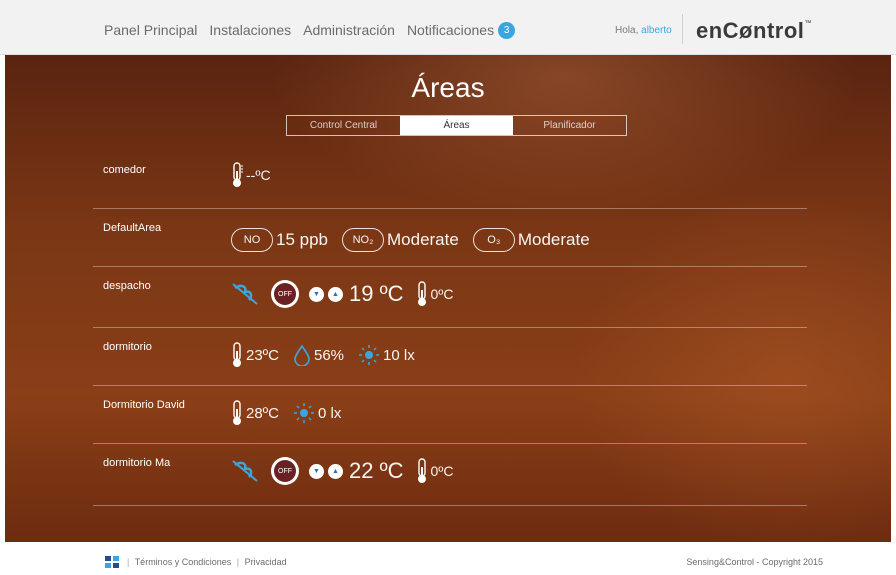 Image resolution: width=896 pixels, height=575 pixels. I want to click on area-values: OFF ▼ ▲ 19 ºC 0ºC, so click(349, 294).